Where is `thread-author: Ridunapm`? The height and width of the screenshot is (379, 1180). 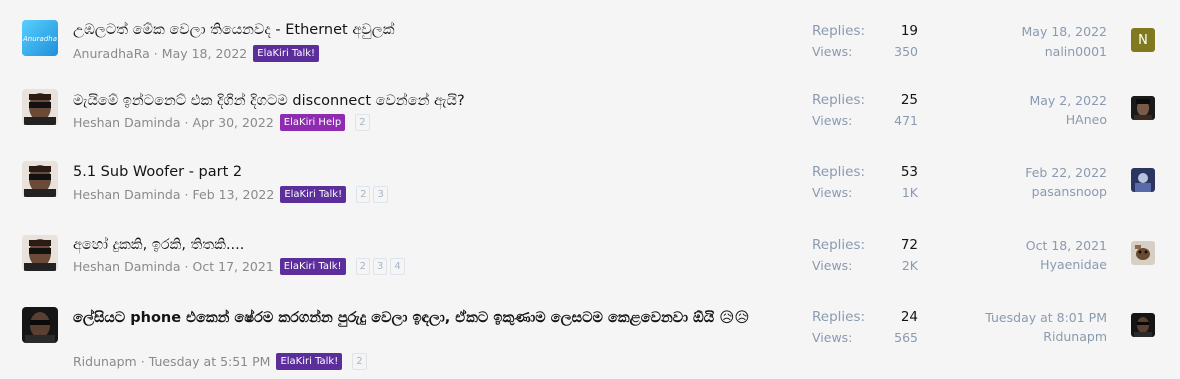 thread-author: Ridunapm is located at coordinates (105, 361).